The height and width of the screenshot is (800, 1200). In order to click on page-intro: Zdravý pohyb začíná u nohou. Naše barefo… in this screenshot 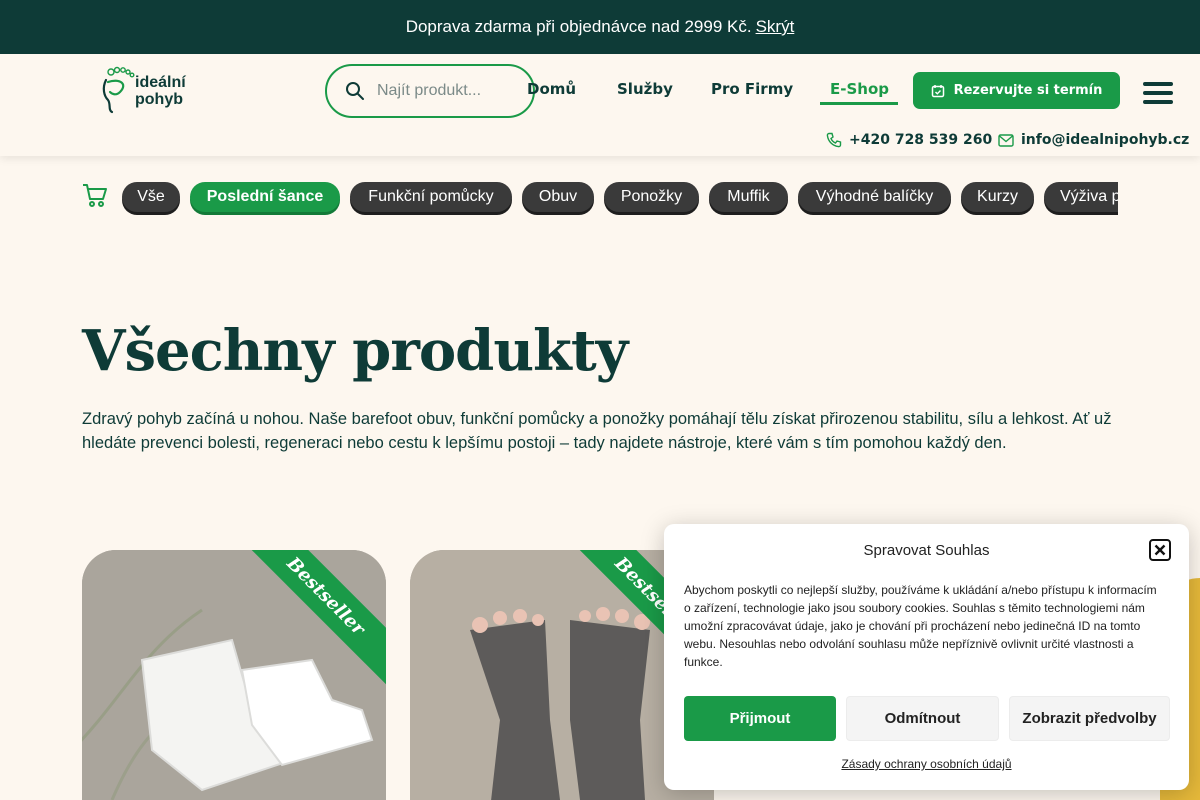, I will do `click(597, 431)`.